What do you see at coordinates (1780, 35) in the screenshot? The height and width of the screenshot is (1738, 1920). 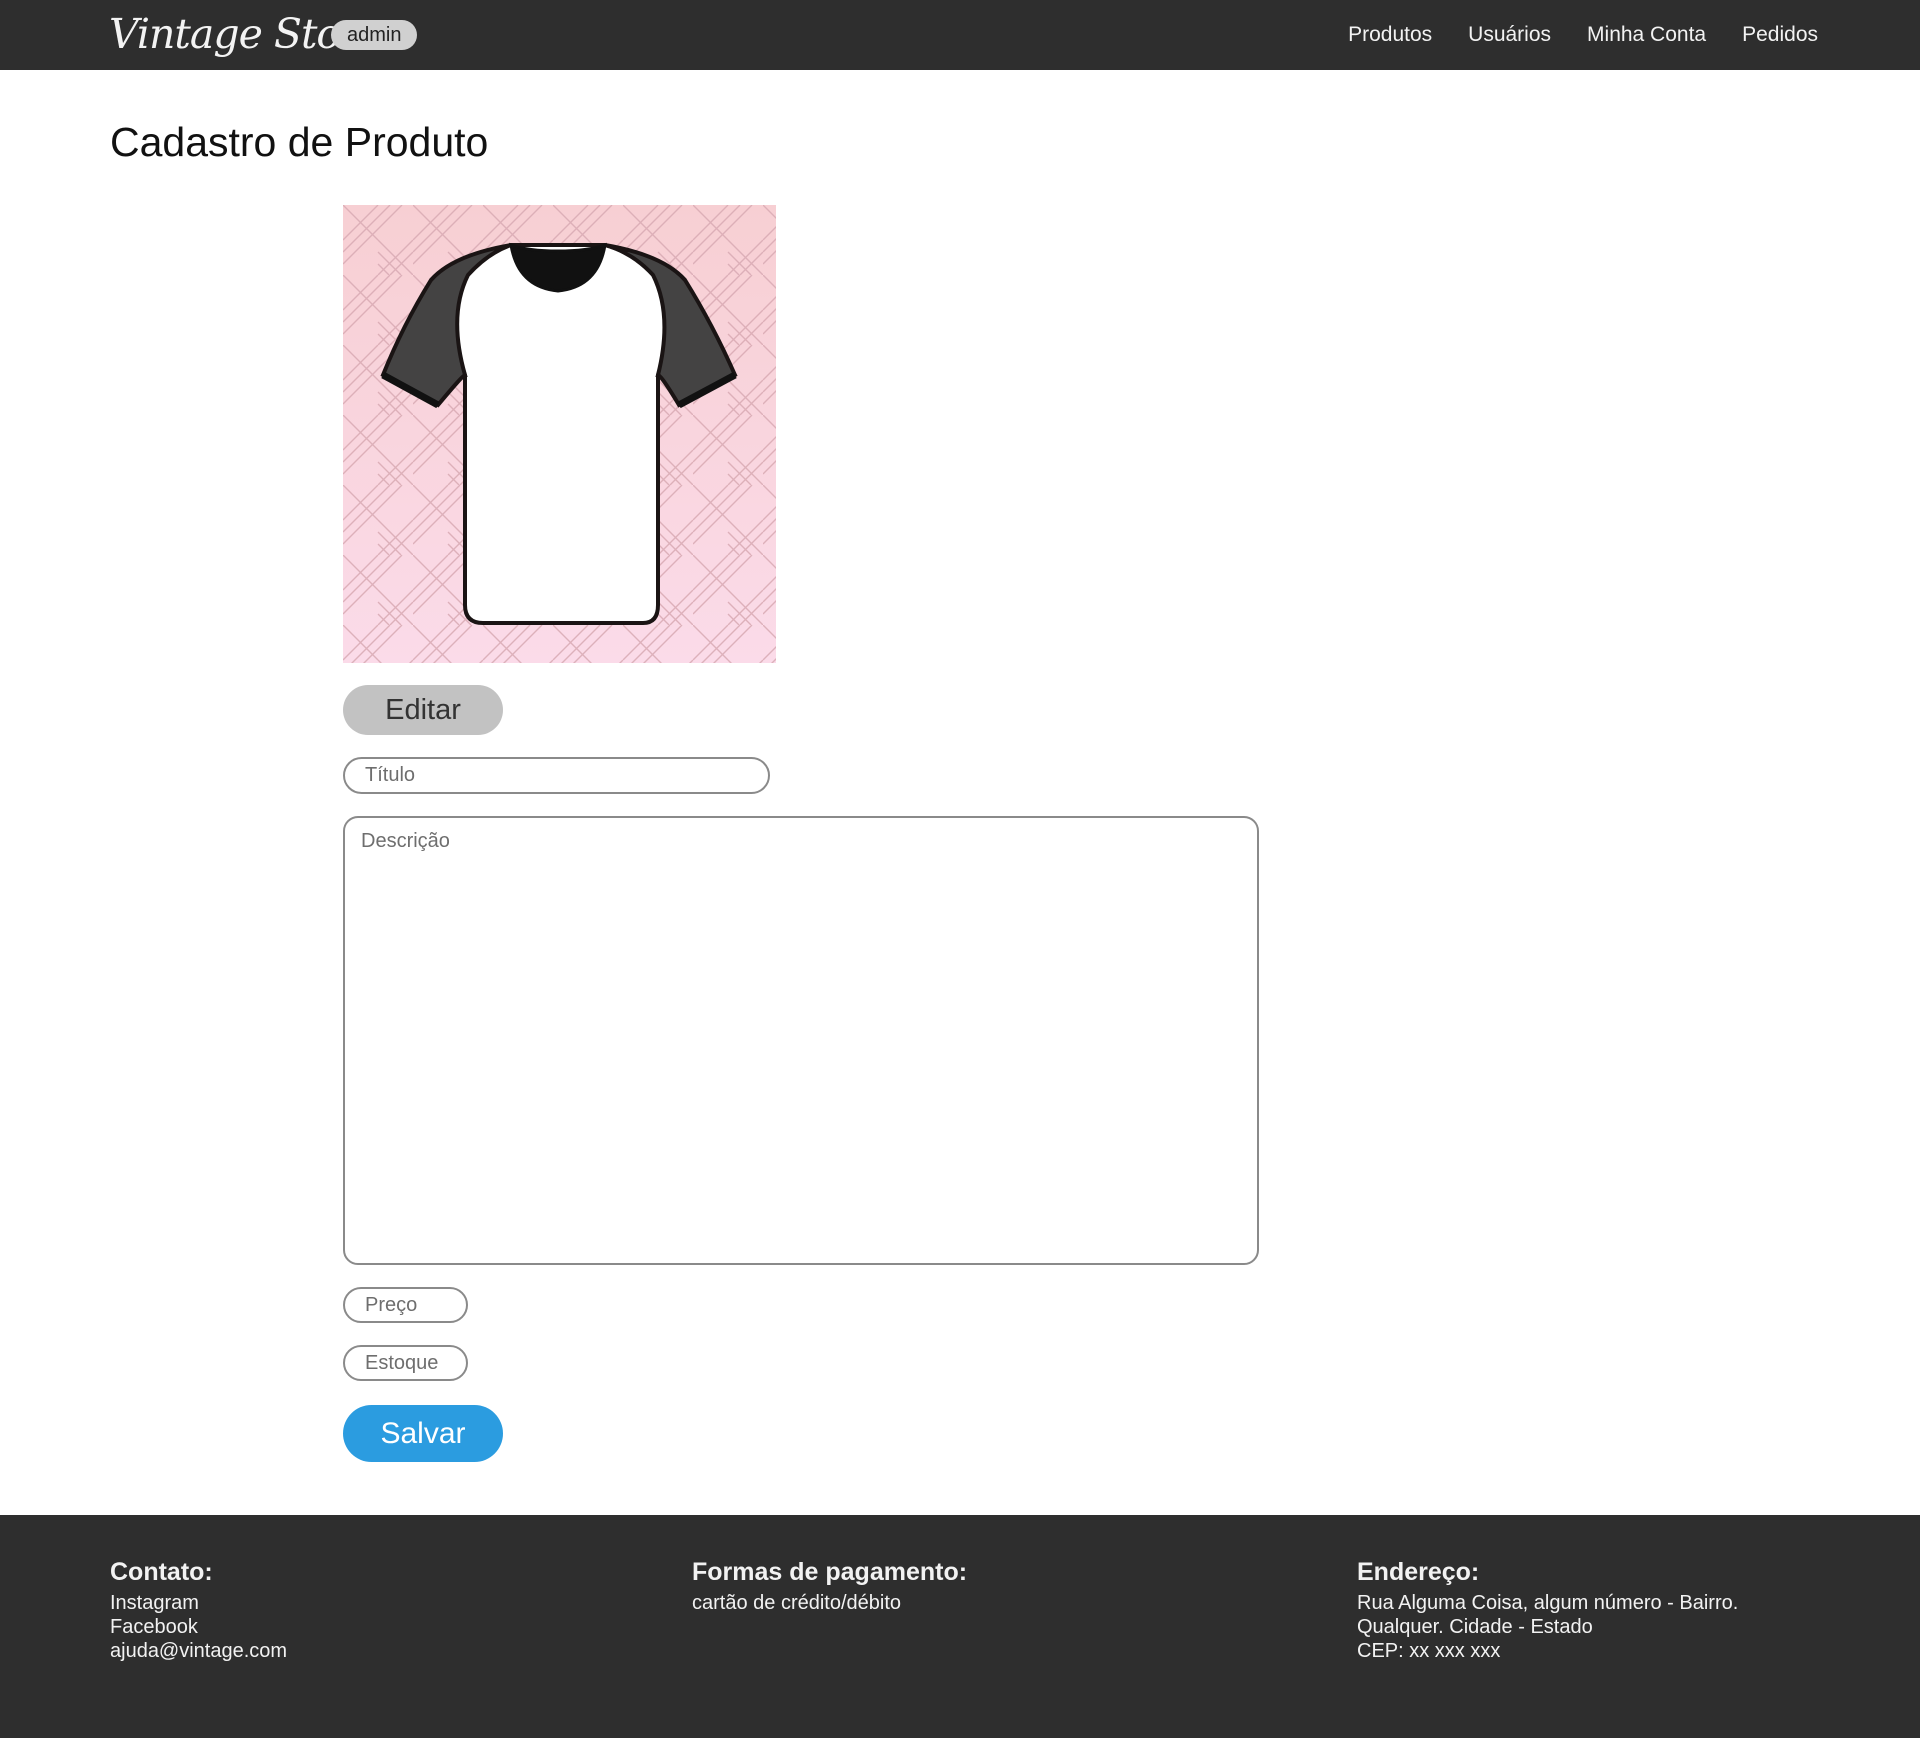 I see `nav-link-pedidos: Pedidos` at bounding box center [1780, 35].